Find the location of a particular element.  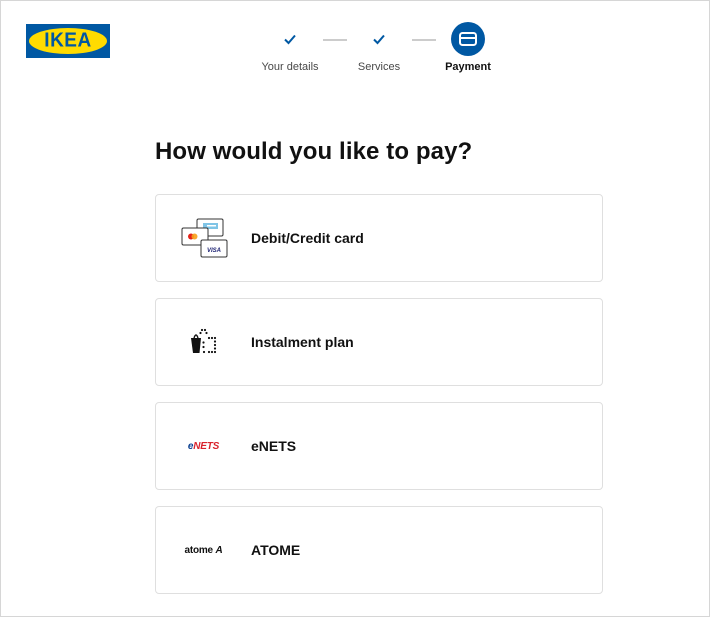

payment-option-label: eNETS is located at coordinates (274, 446).